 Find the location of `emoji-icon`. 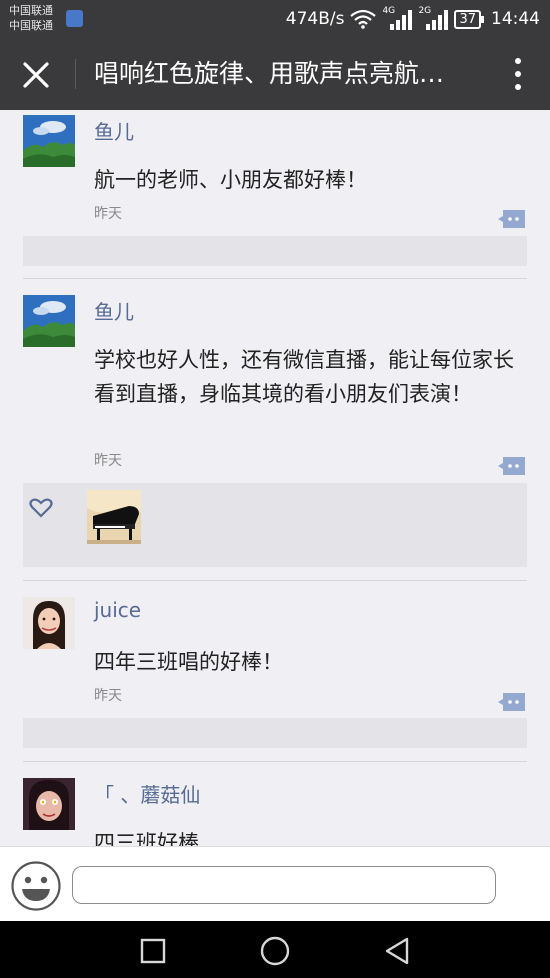

emoji-icon is located at coordinates (36, 886).